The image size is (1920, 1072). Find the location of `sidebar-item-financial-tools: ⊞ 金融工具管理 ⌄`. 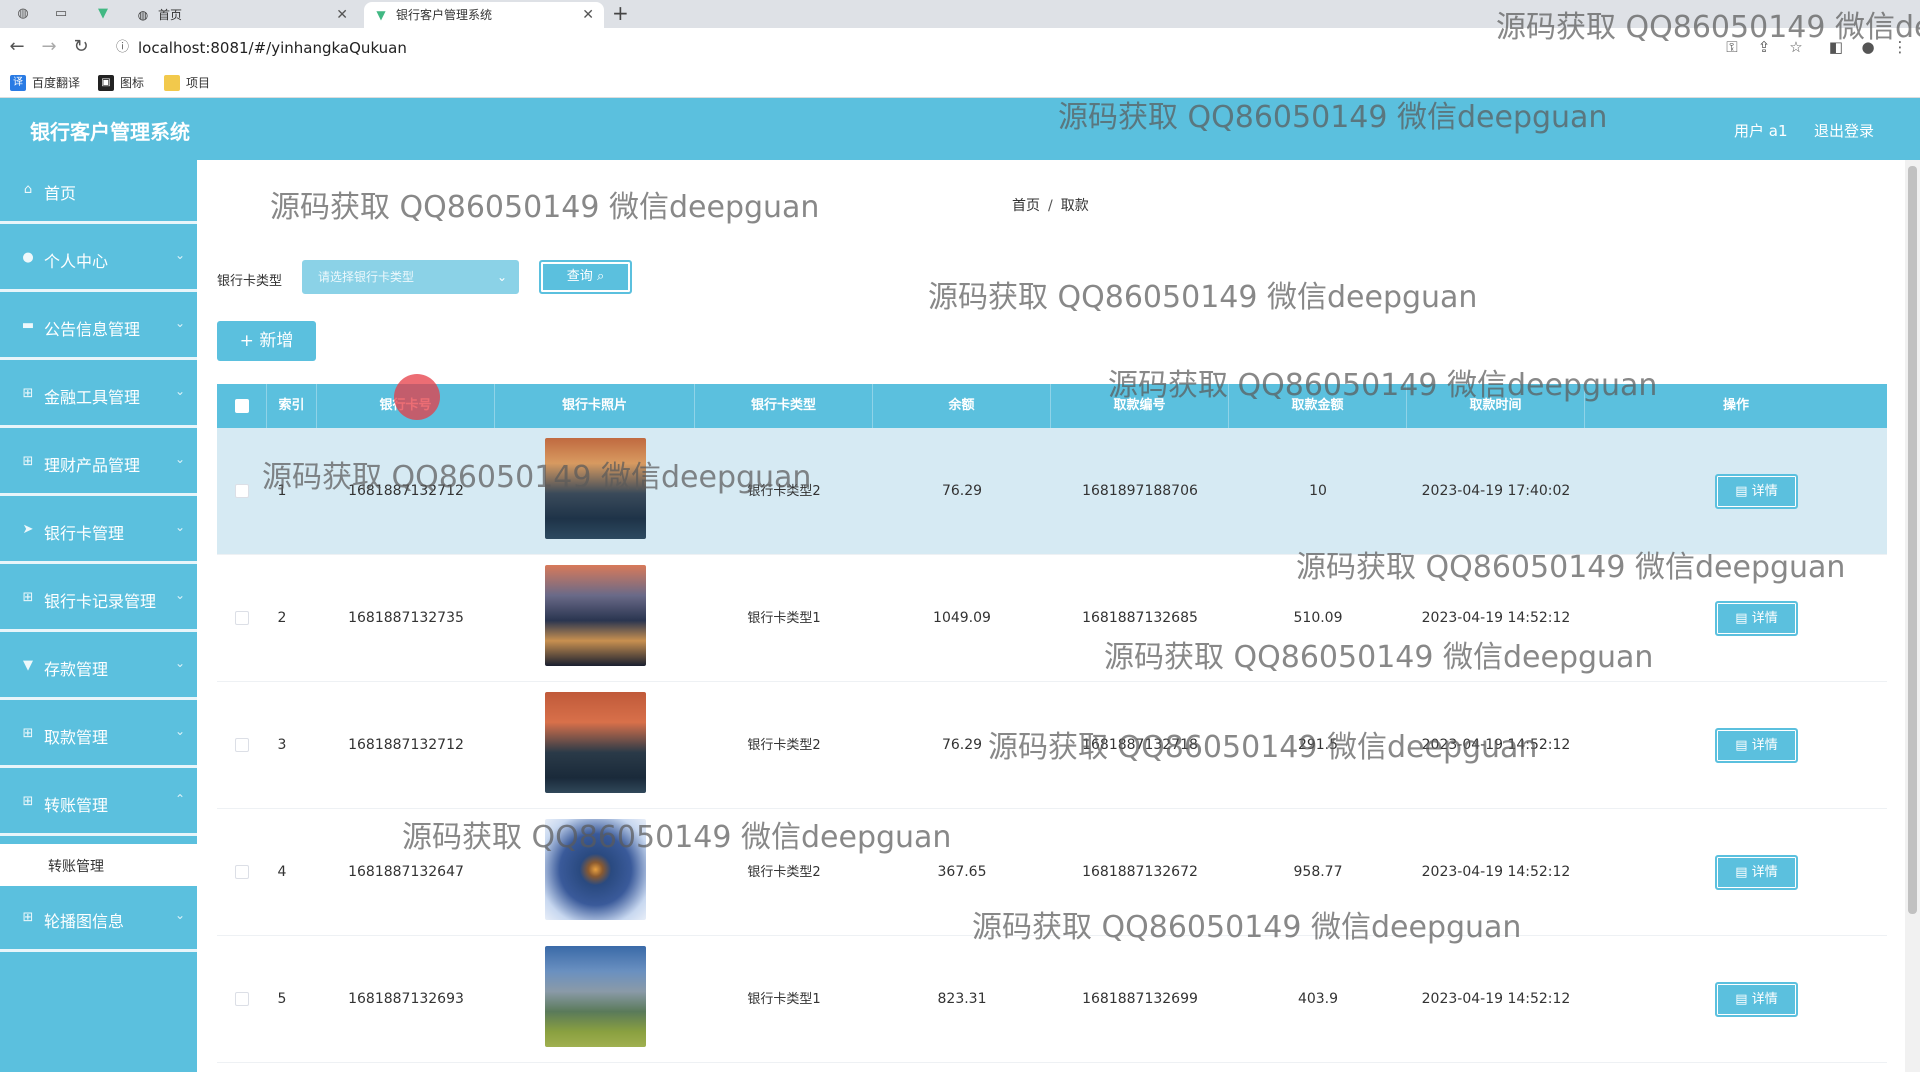

sidebar-item-financial-tools: ⊞ 金融工具管理 ⌄ is located at coordinates (98, 396).